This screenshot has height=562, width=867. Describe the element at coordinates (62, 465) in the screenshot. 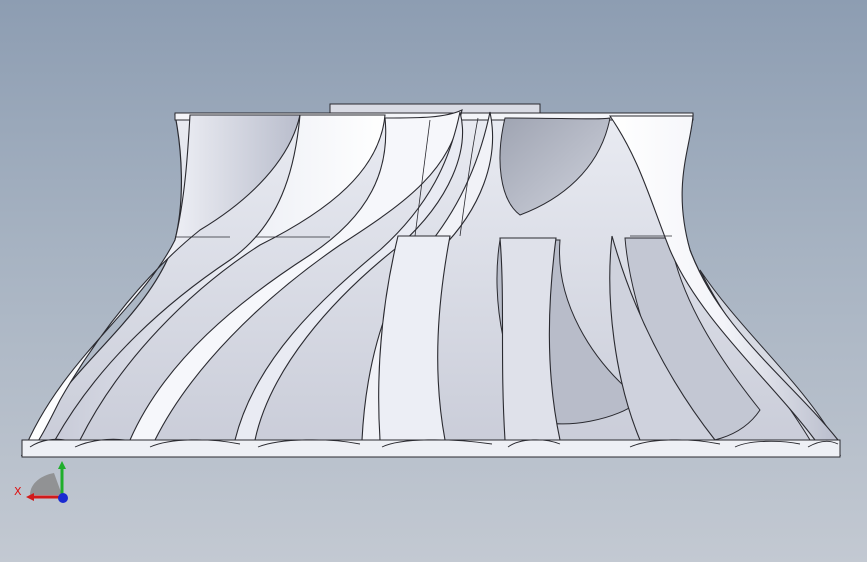

I see `triad-y-arrow` at that location.